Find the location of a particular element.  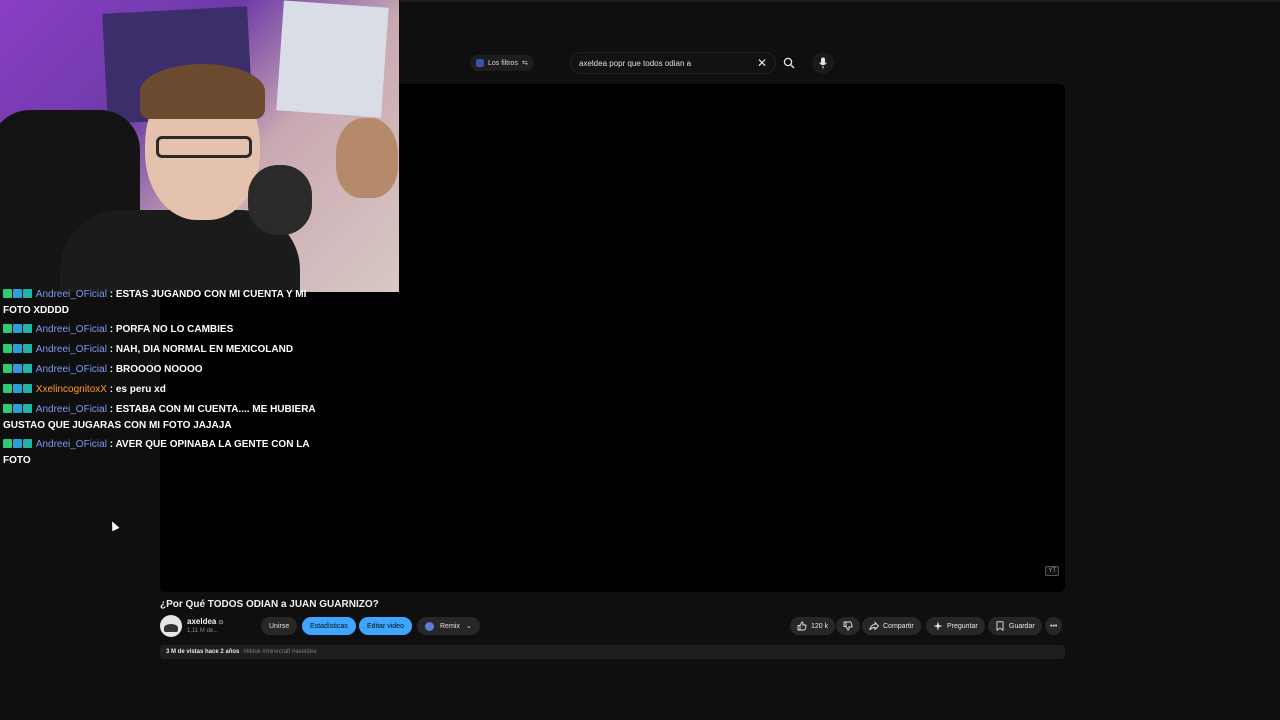

channel-name-text: axeldea is located at coordinates (202, 621).